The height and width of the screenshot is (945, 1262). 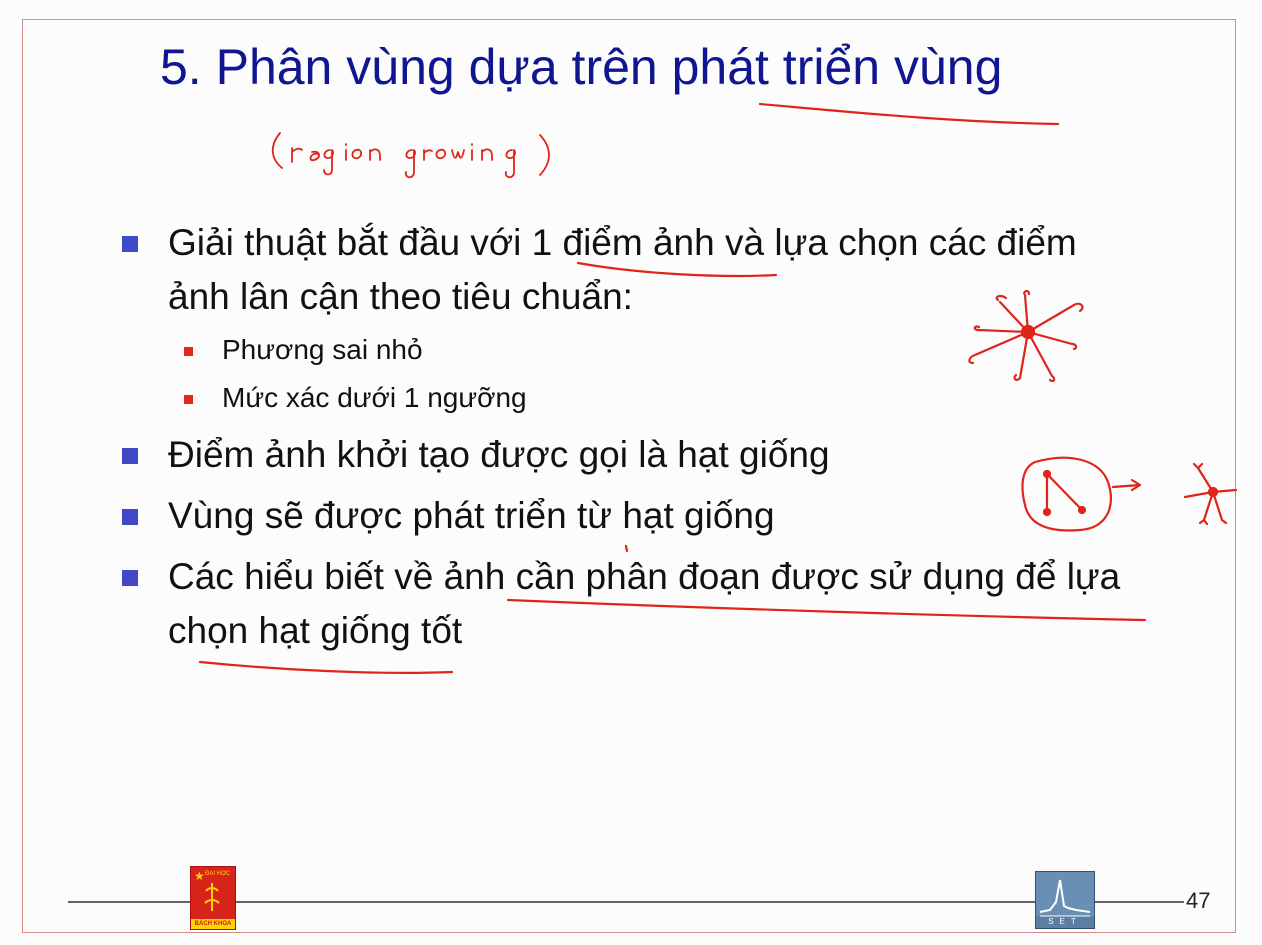 I want to click on tick-mark-stroke, so click(x=626, y=548).